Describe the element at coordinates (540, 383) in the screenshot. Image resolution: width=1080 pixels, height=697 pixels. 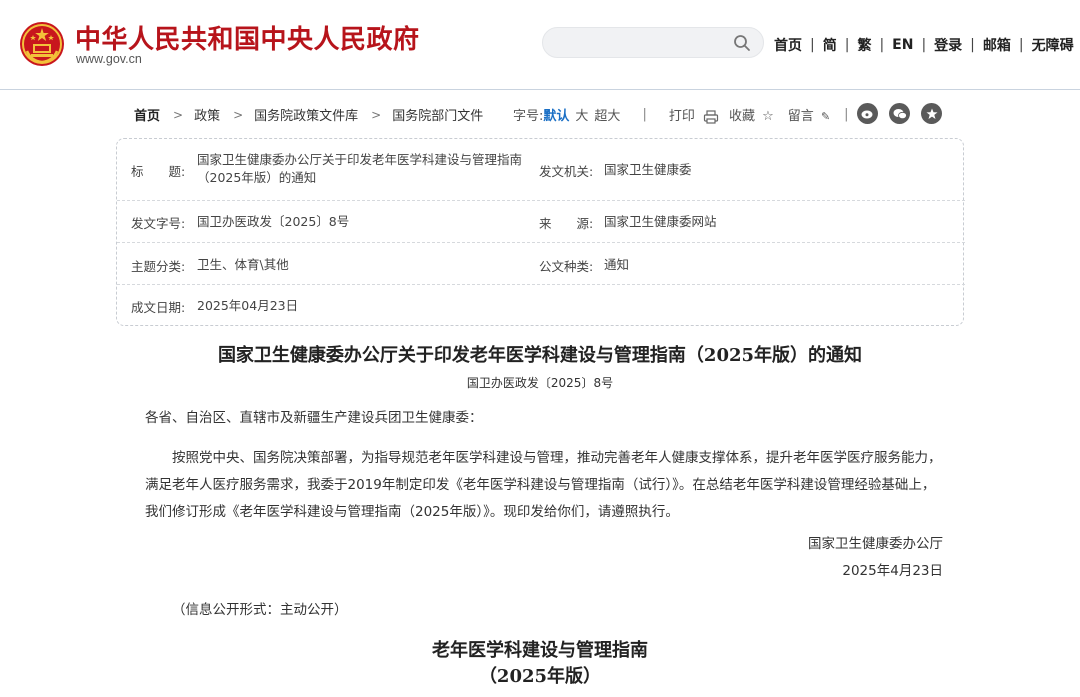
I see `document-number: 国卫办医政发〔2025〕8号` at that location.